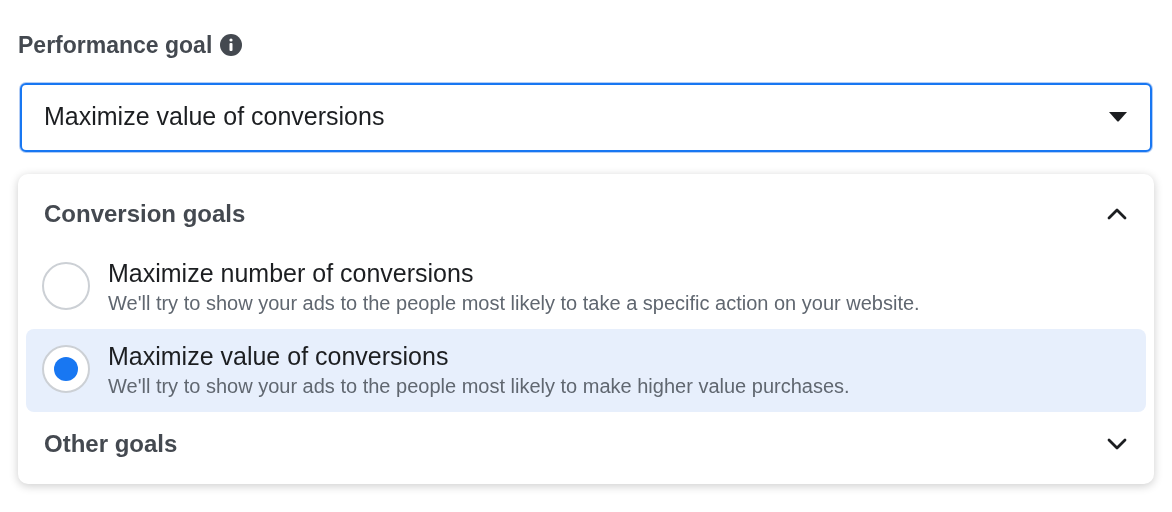 This screenshot has height=512, width=1172. What do you see at coordinates (279, 356) in the screenshot?
I see `option-title: Maximize value of conversions` at bounding box center [279, 356].